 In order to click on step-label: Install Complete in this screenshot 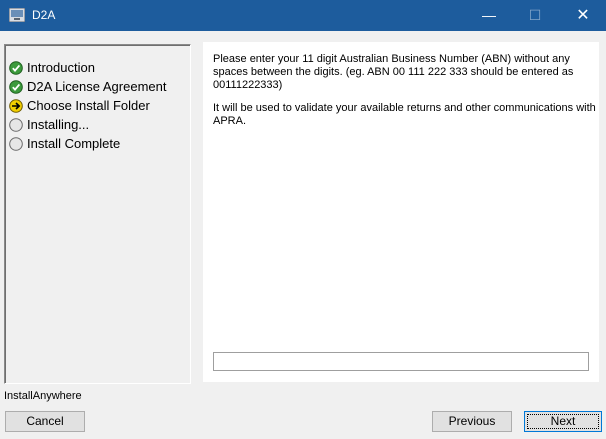, I will do `click(74, 143)`.